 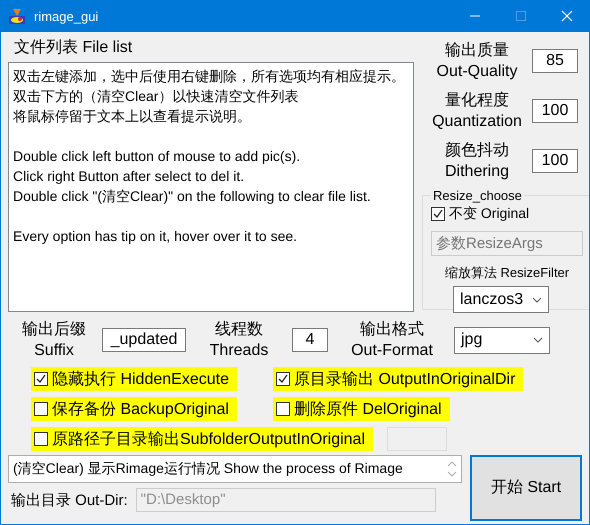 What do you see at coordinates (69, 500) in the screenshot?
I see `out-dir-label: 输出目录 Out-Dir:` at bounding box center [69, 500].